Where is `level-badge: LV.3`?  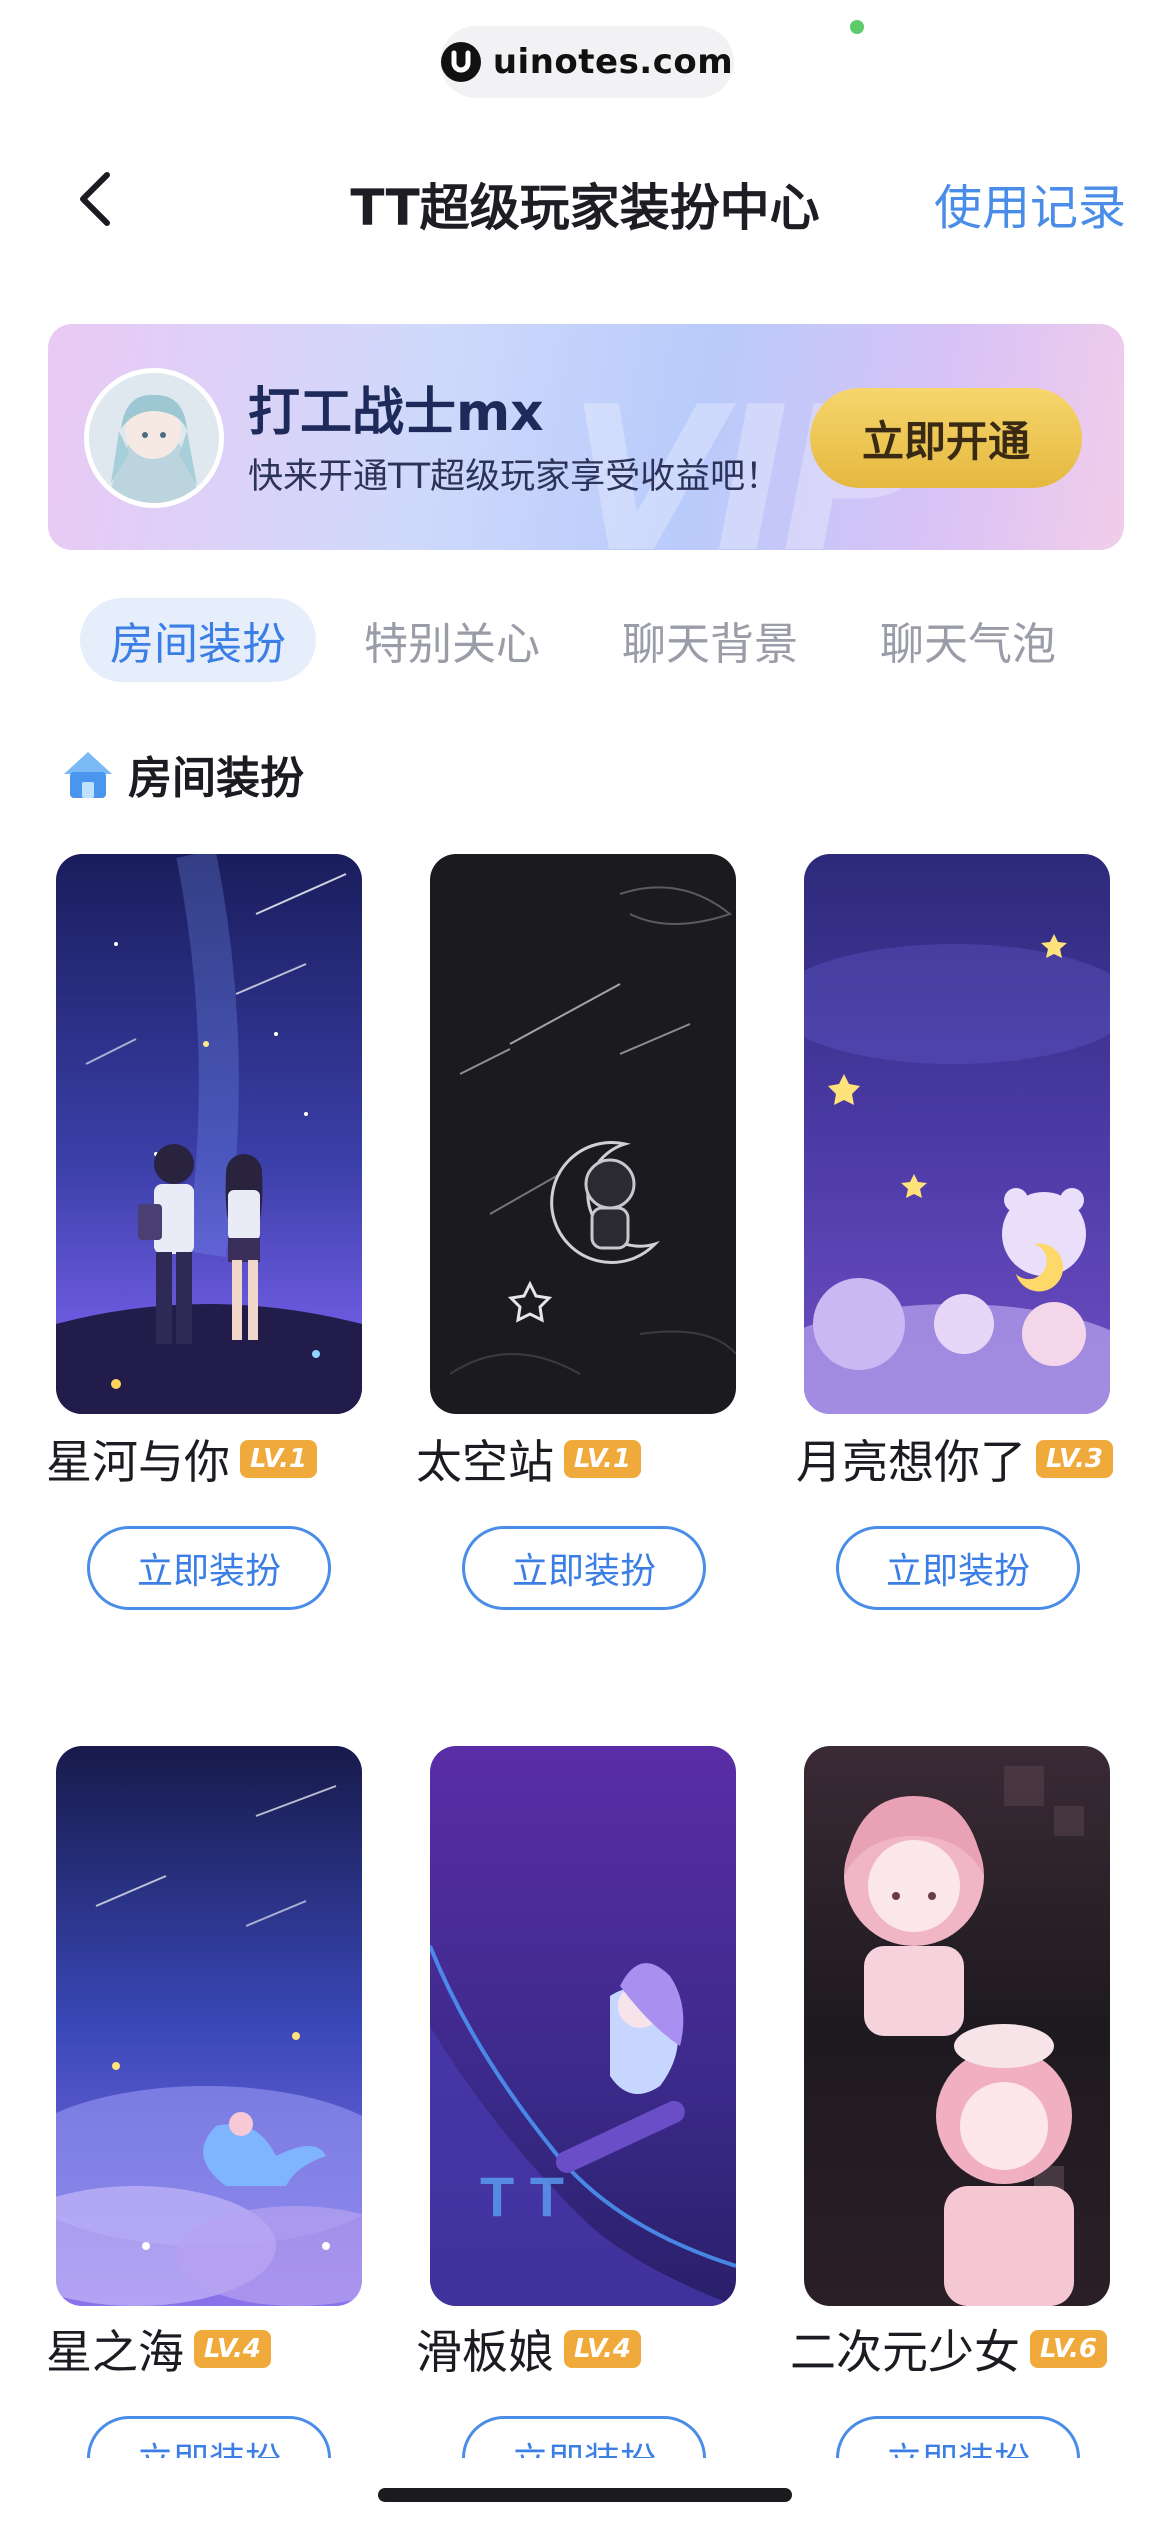 level-badge: LV.3 is located at coordinates (1075, 1459).